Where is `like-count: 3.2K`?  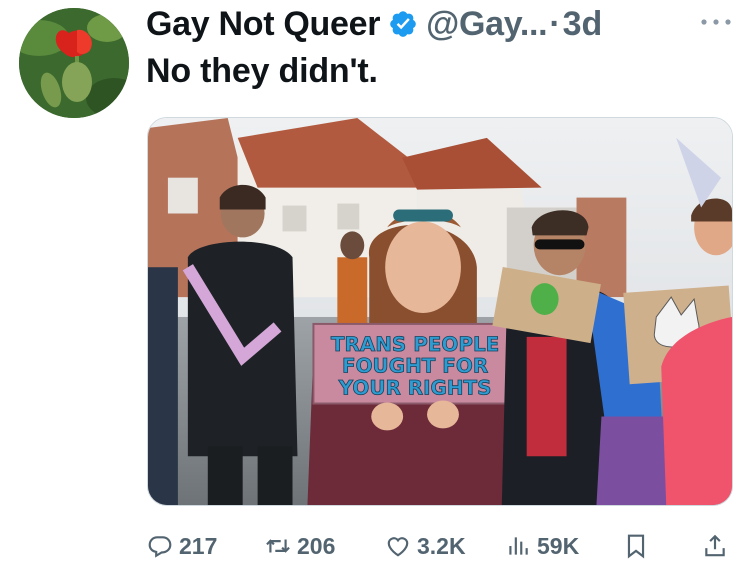
like-count: 3.2K is located at coordinates (441, 545).